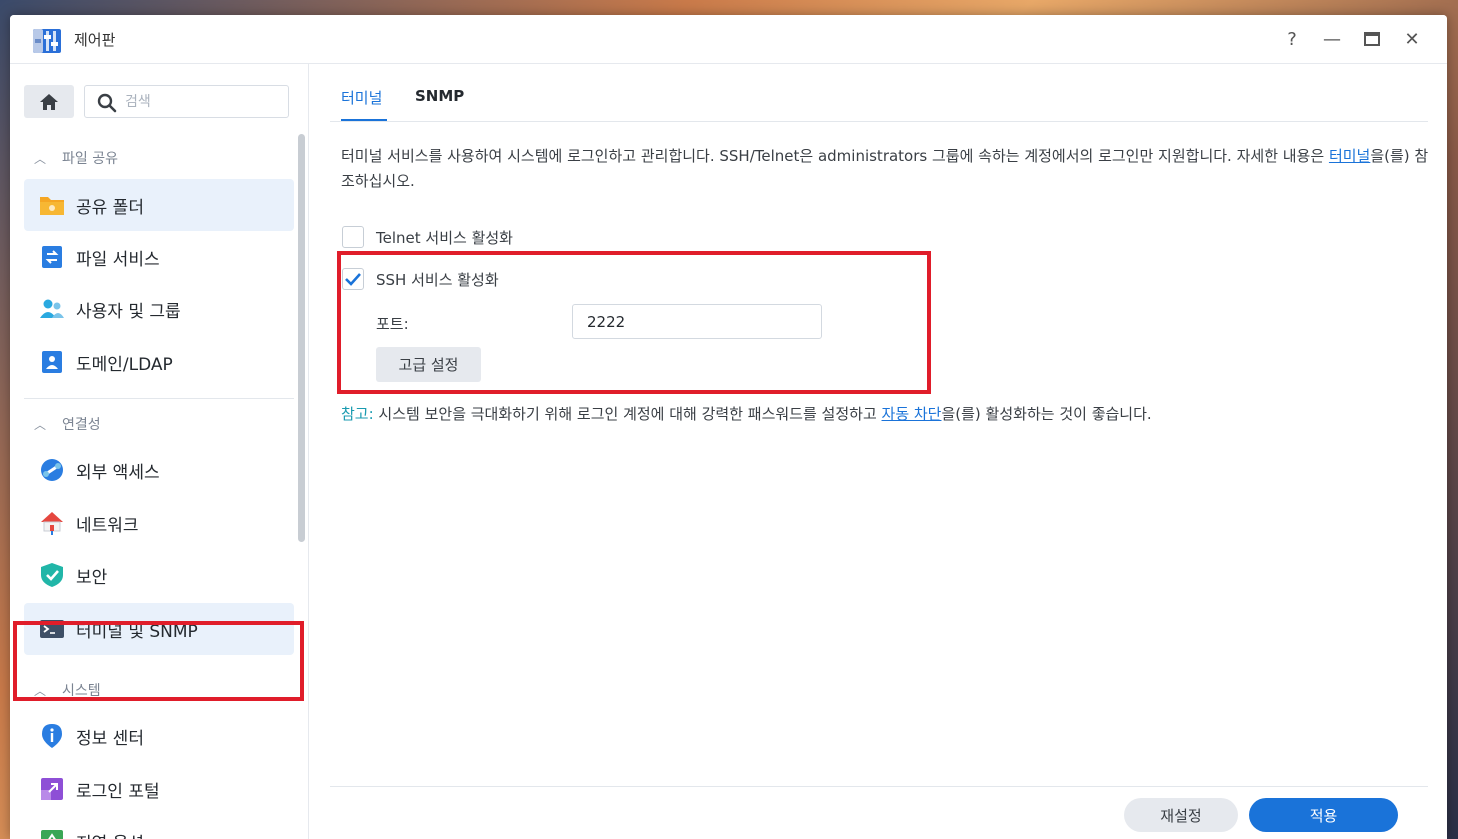 This screenshot has width=1458, height=839. I want to click on file-services-icon, so click(52, 257).